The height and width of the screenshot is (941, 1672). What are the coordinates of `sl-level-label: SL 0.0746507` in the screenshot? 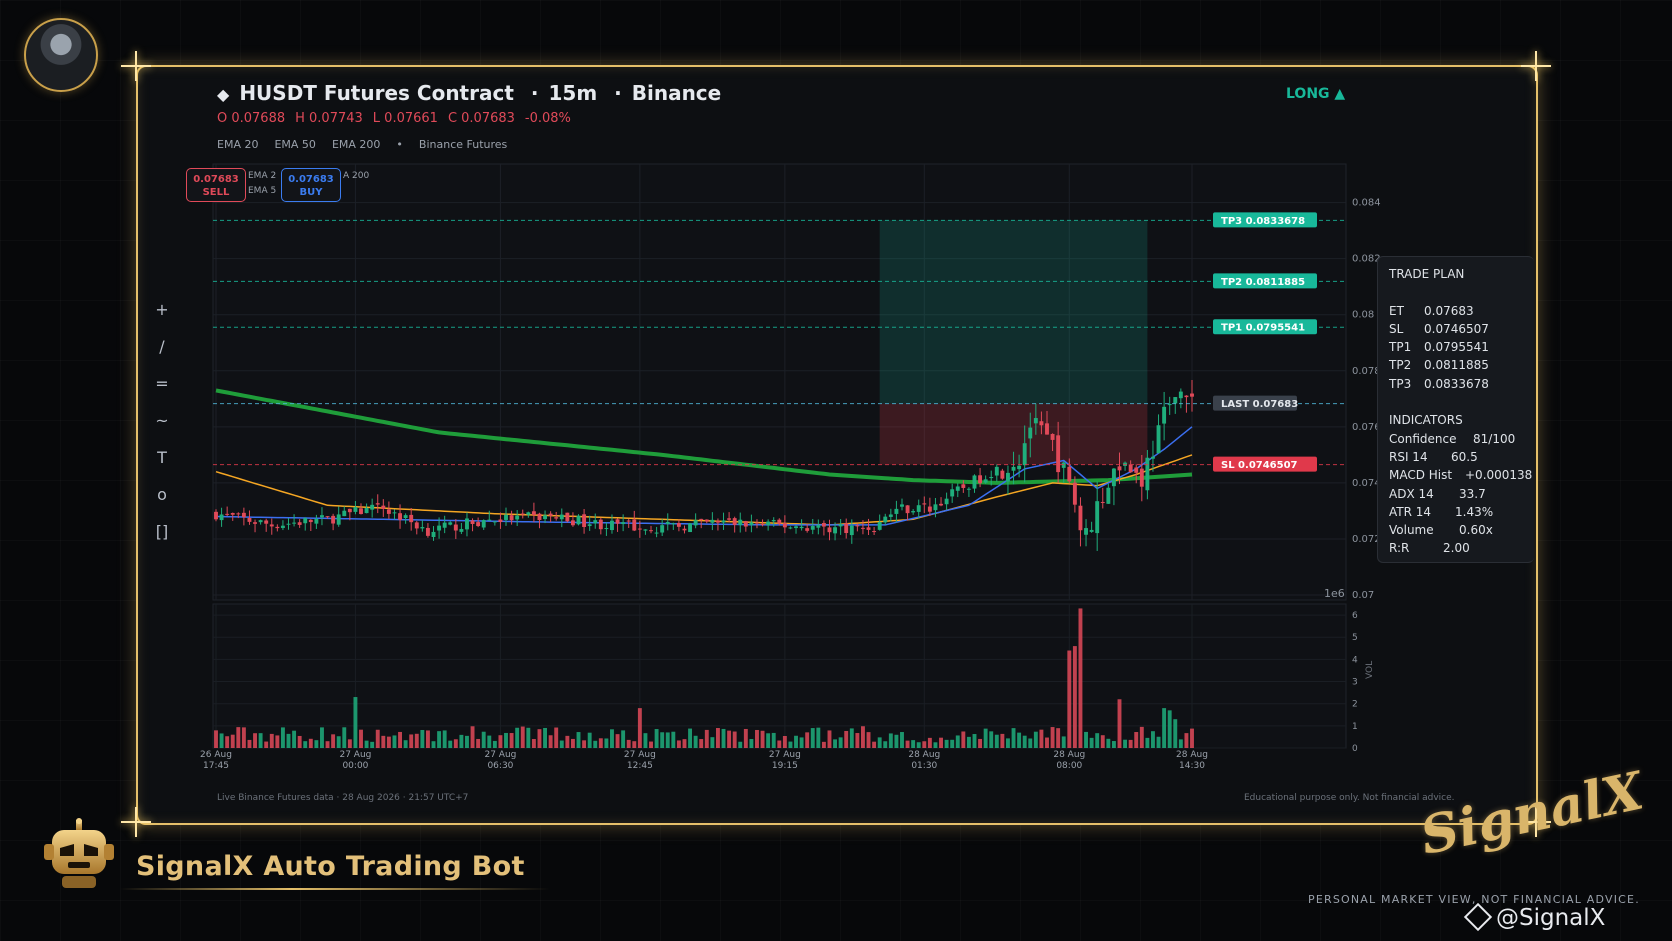 It's located at (1259, 465).